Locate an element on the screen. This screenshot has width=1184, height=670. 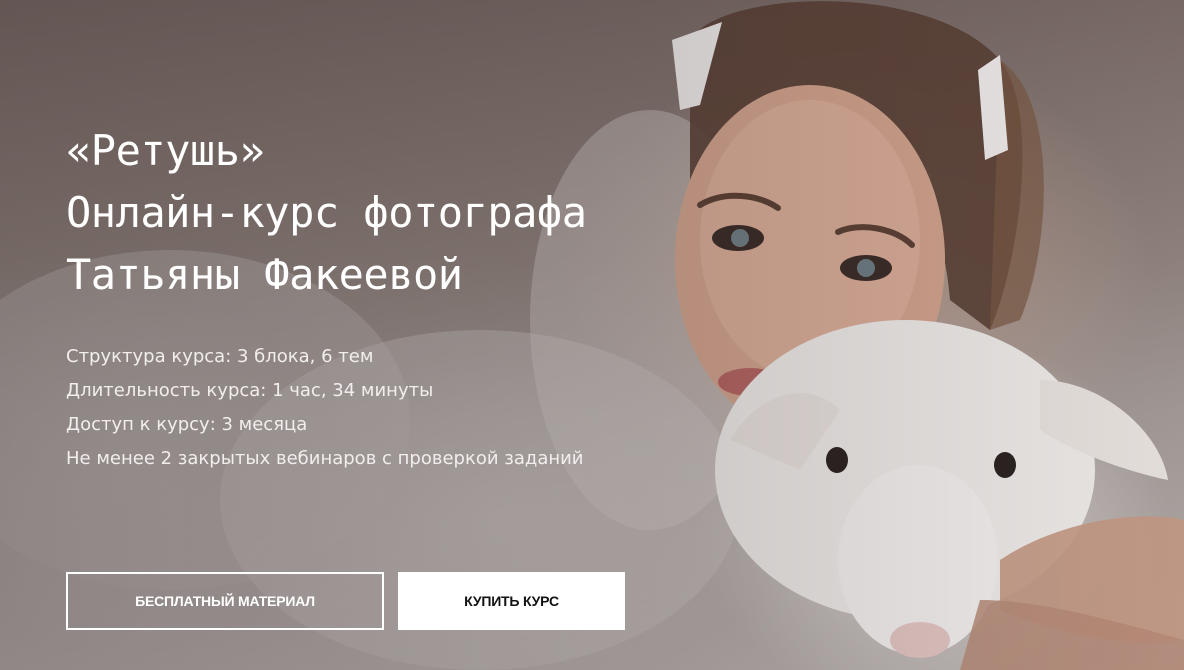
course-fact-duration: Длительность курса: 1 час, 34 минуты is located at coordinates (250, 390).